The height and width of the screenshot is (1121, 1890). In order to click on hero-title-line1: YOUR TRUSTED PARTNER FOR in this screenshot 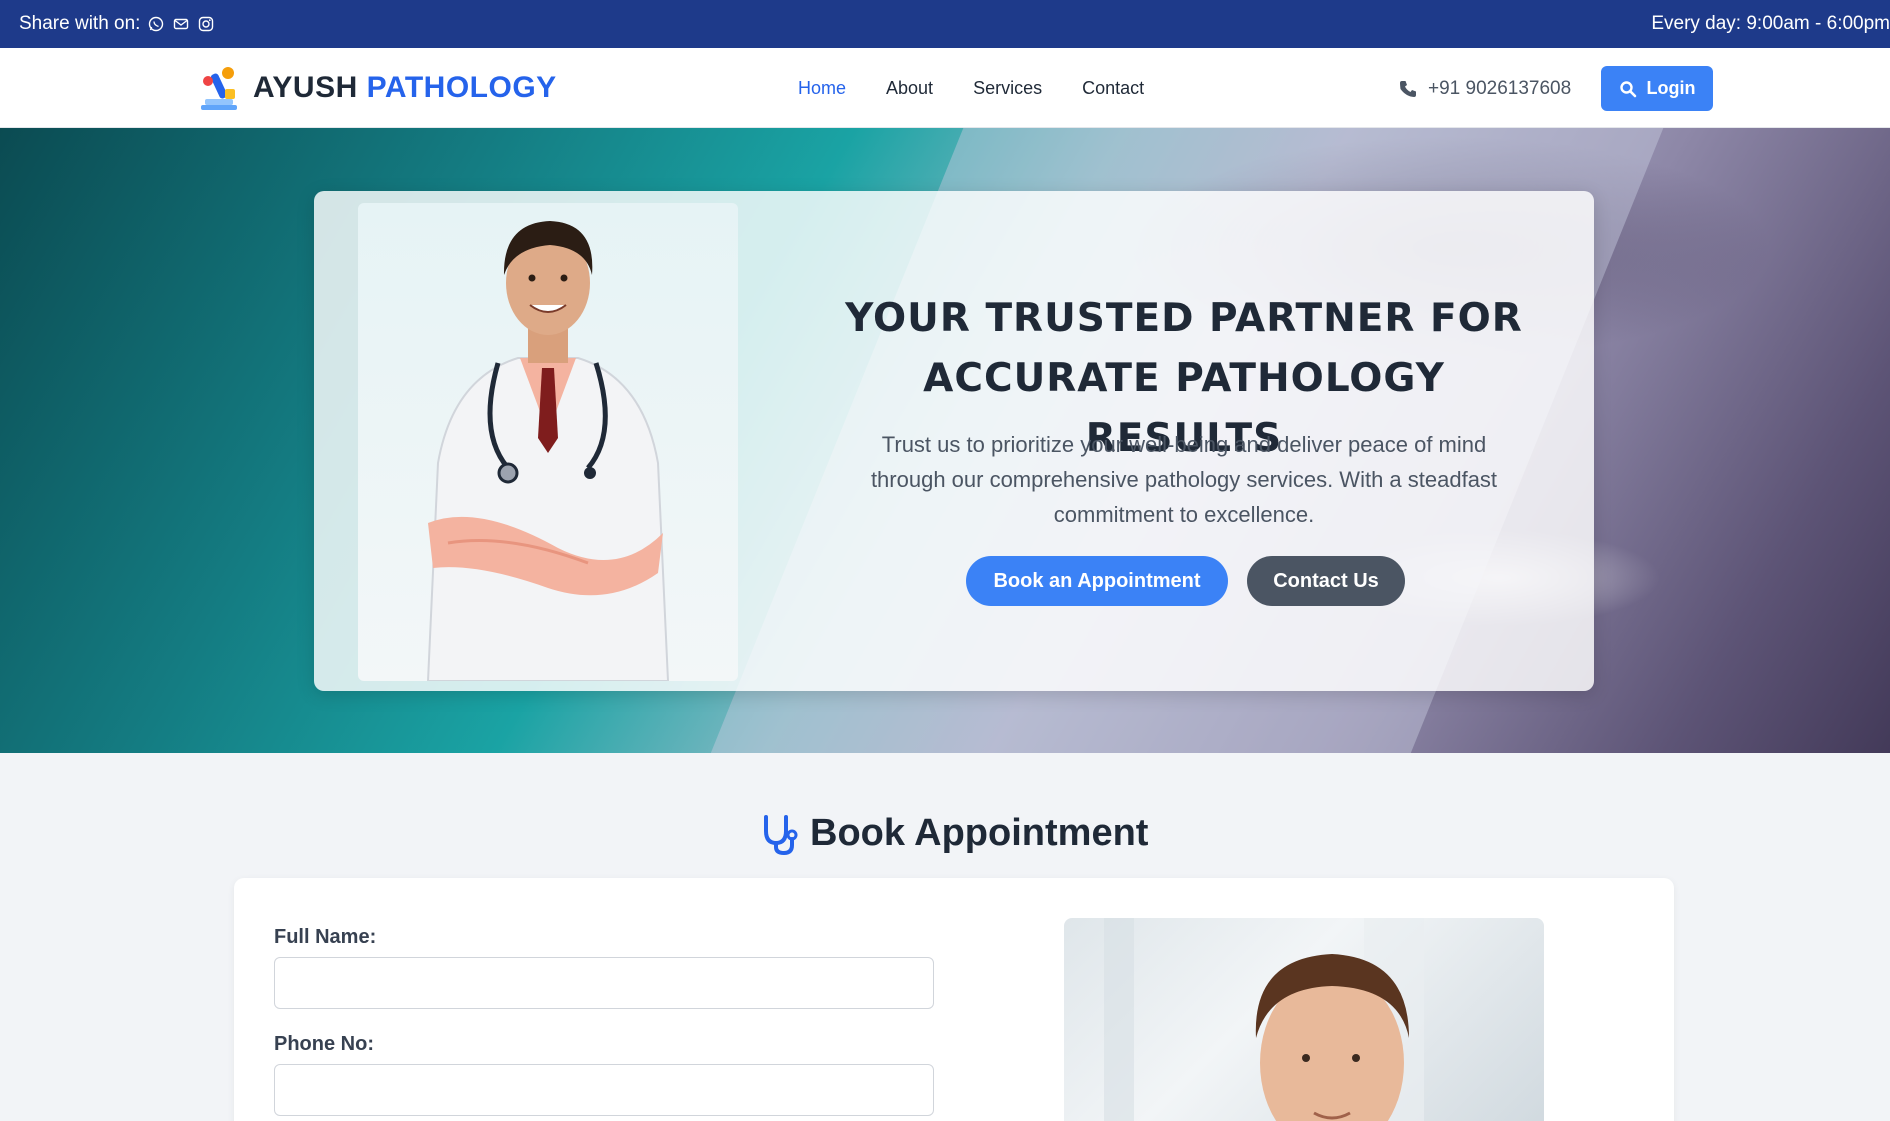, I will do `click(1184, 318)`.